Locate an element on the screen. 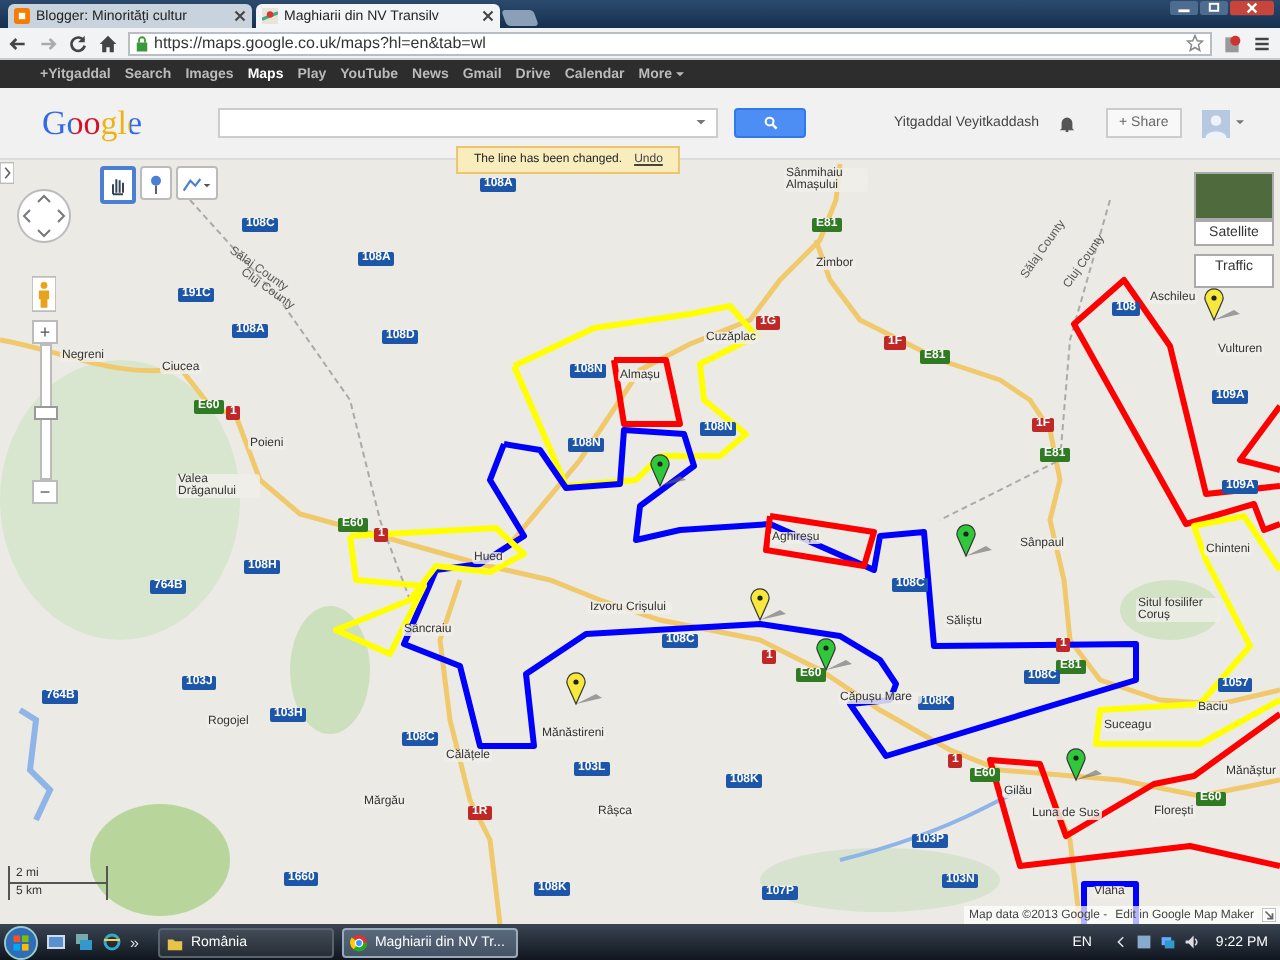  start-button-icon is located at coordinates (21, 942).